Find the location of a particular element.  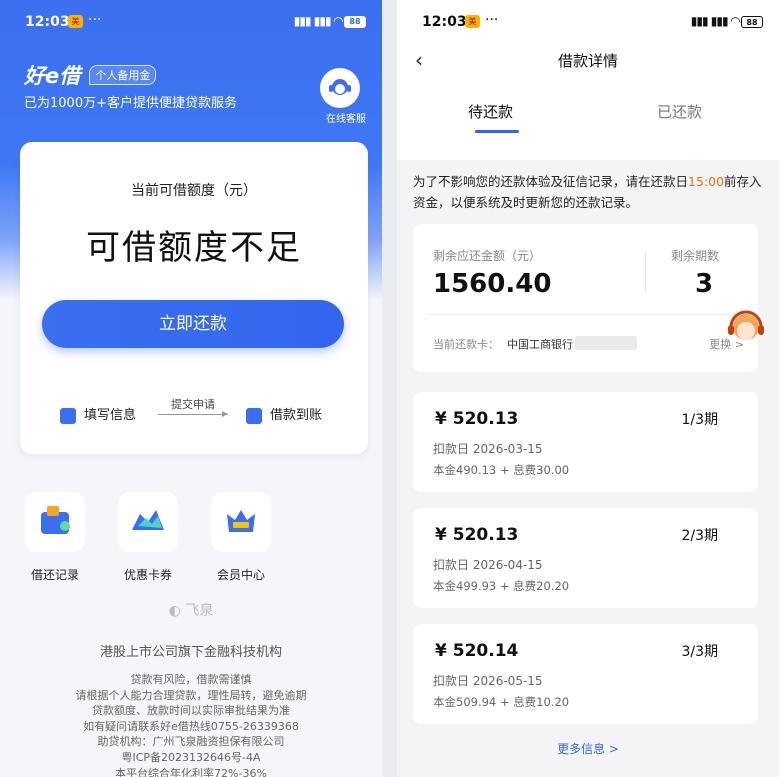

installment-period: 2/3期 is located at coordinates (699, 536).